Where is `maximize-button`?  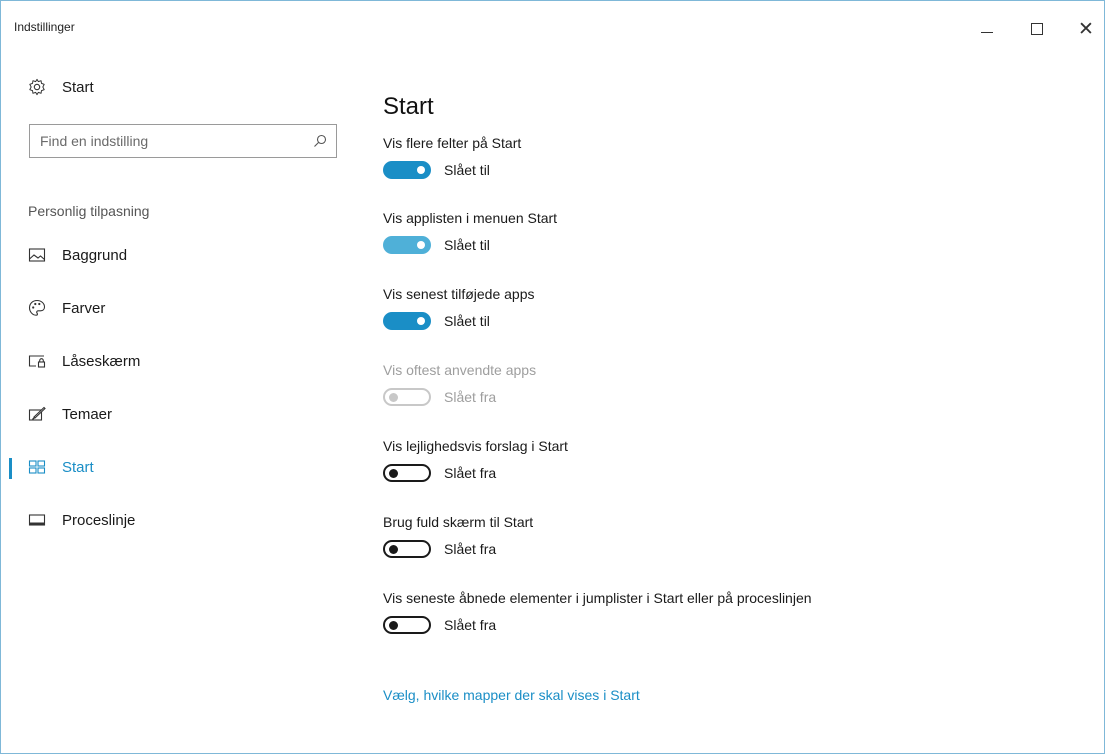 maximize-button is located at coordinates (1037, 29).